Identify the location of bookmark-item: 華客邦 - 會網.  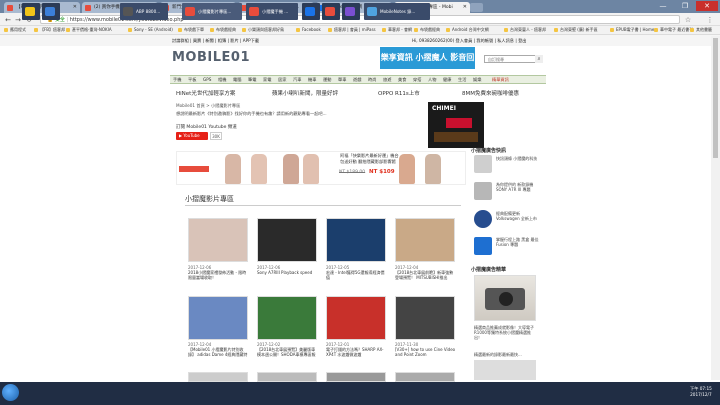
(397, 30).